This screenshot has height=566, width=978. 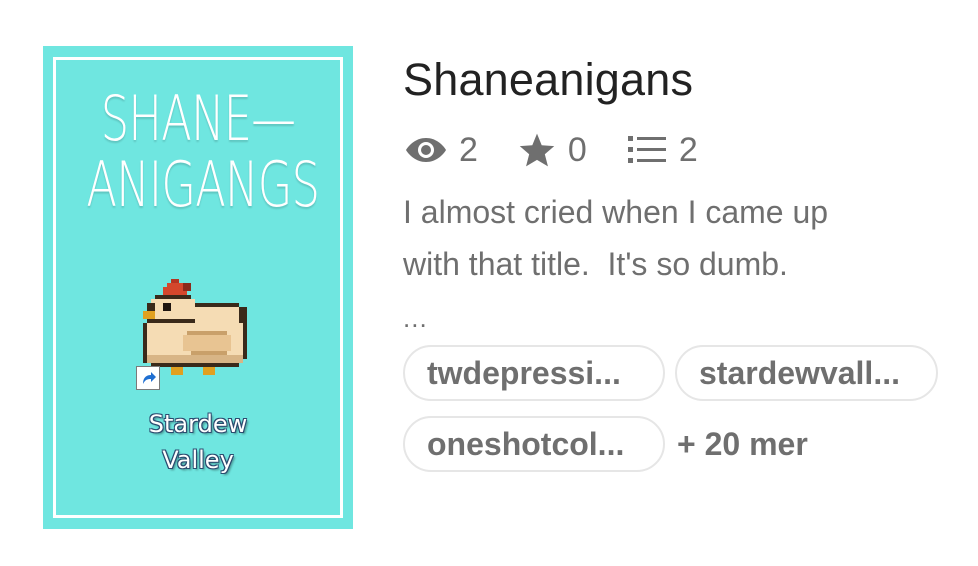 I want to click on cover-title-line2: ANIGANGS, so click(x=203, y=184).